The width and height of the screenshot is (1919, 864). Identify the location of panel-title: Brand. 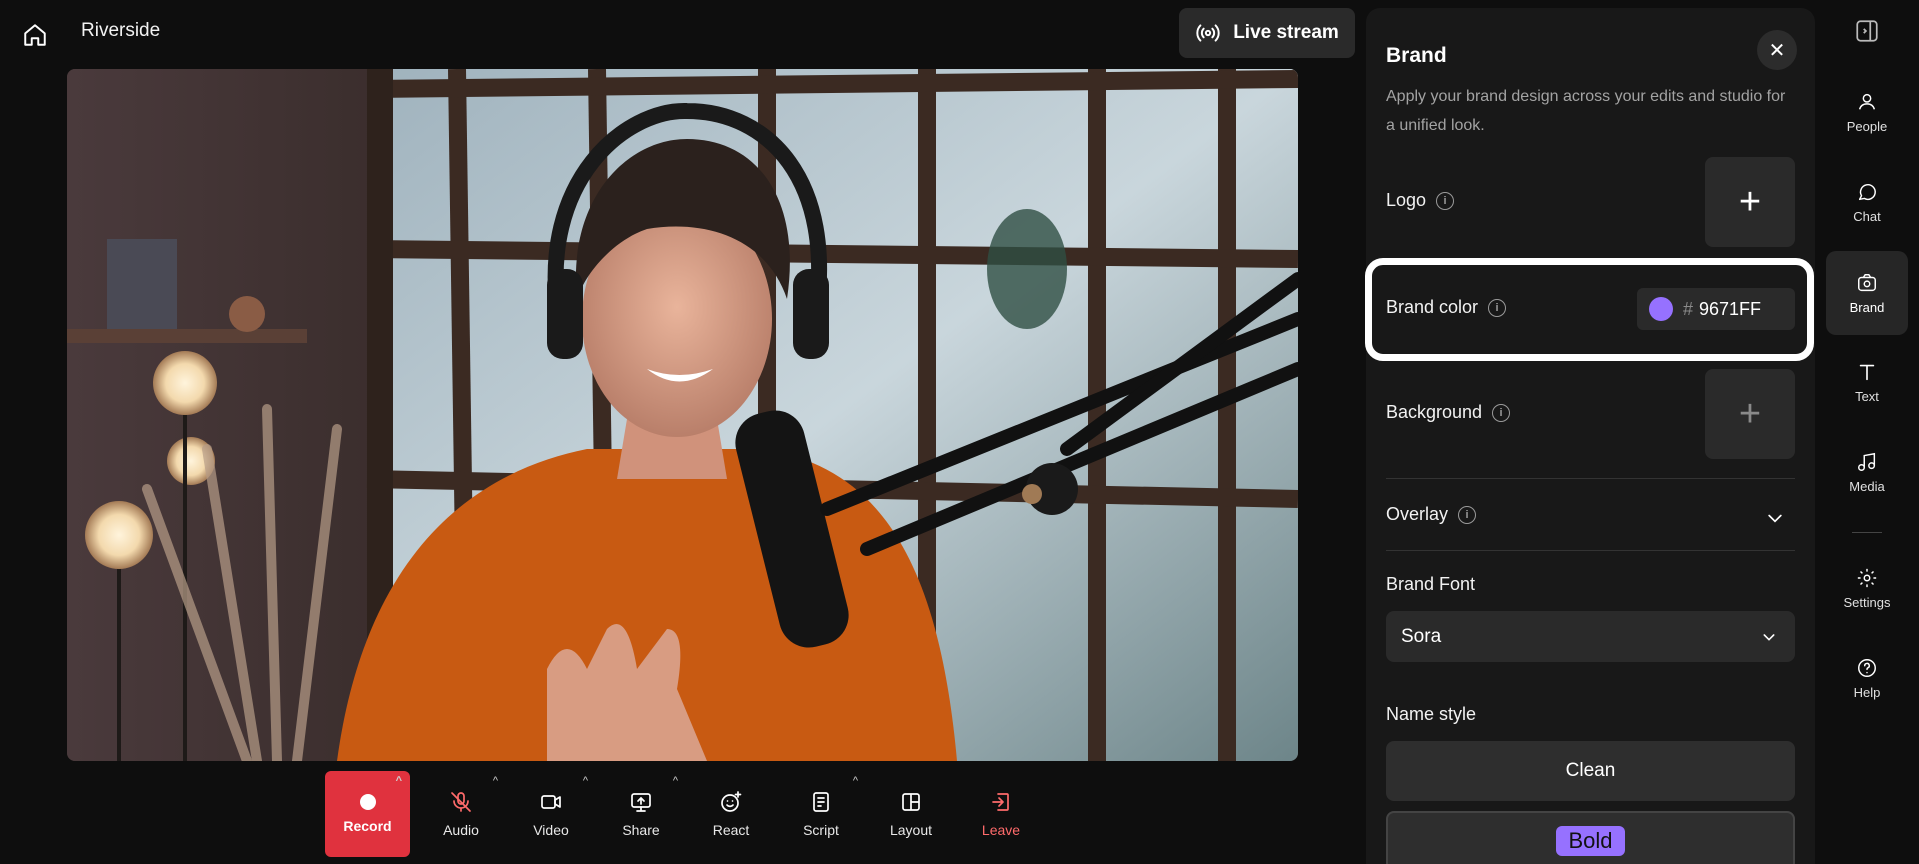
(1416, 55).